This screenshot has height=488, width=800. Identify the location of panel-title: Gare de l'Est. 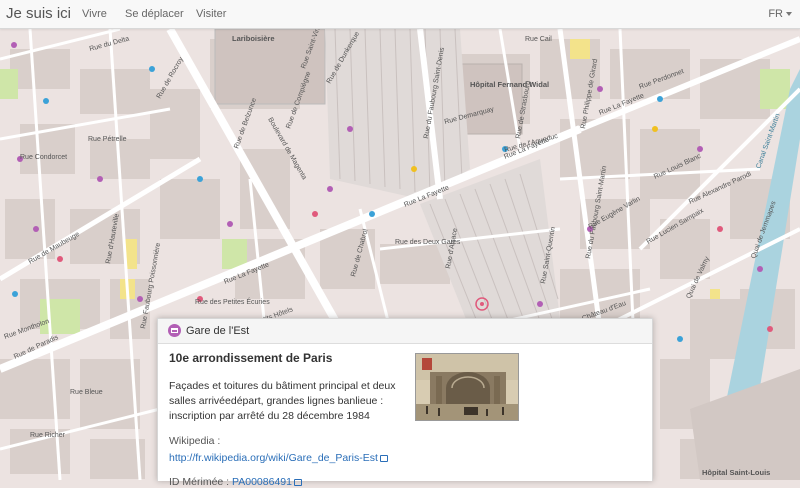
(218, 331).